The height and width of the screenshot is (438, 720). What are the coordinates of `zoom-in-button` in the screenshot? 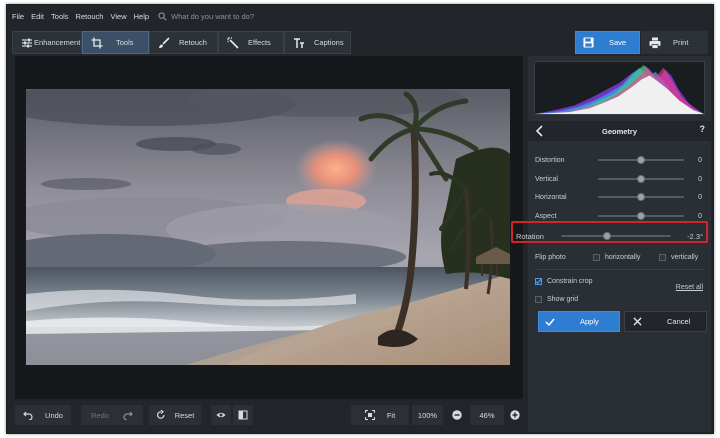 It's located at (515, 415).